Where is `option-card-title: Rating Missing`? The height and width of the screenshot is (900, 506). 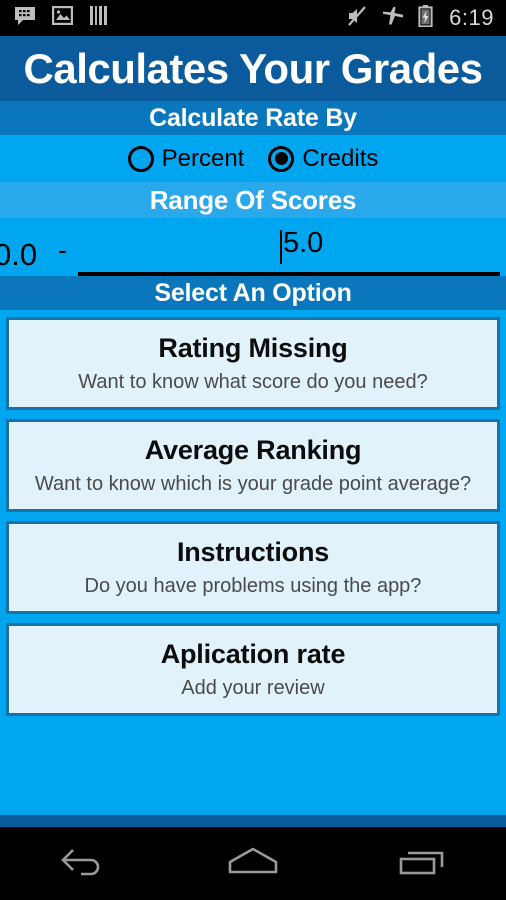 option-card-title: Rating Missing is located at coordinates (253, 348).